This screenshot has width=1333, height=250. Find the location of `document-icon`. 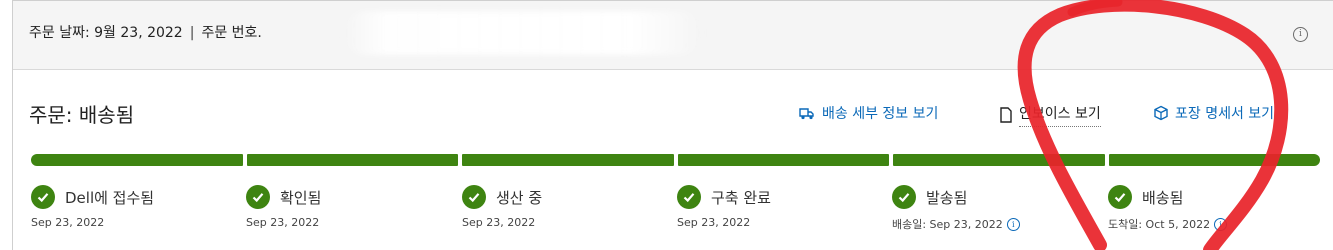

document-icon is located at coordinates (1006, 115).